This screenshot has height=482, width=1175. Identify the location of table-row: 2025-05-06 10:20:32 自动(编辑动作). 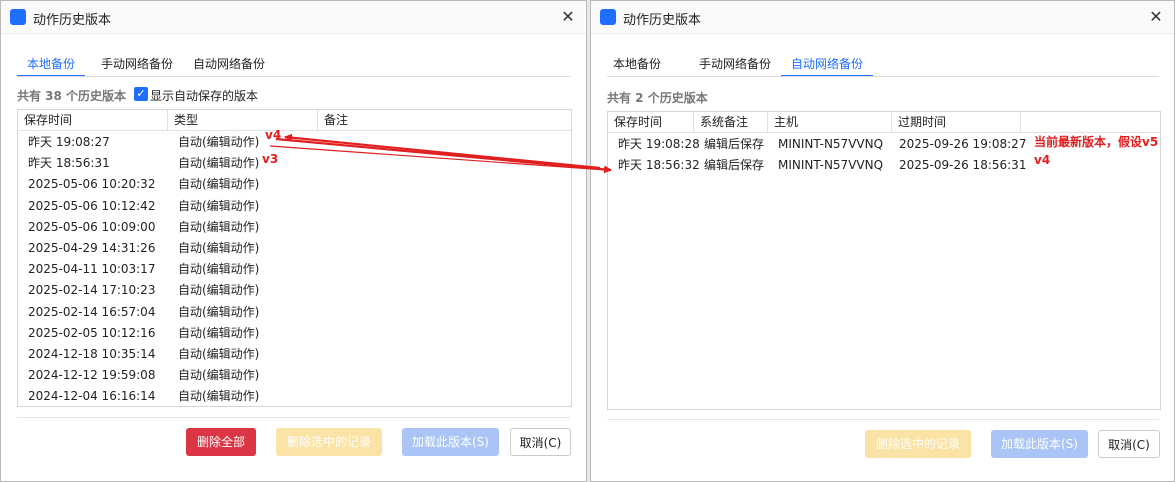
(294, 184).